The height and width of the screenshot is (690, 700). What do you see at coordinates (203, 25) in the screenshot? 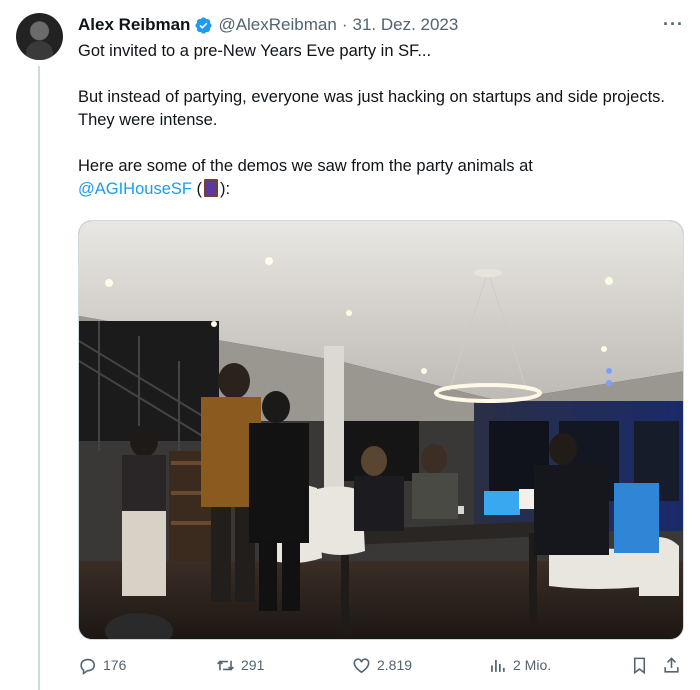
I see `verified-icon` at bounding box center [203, 25].